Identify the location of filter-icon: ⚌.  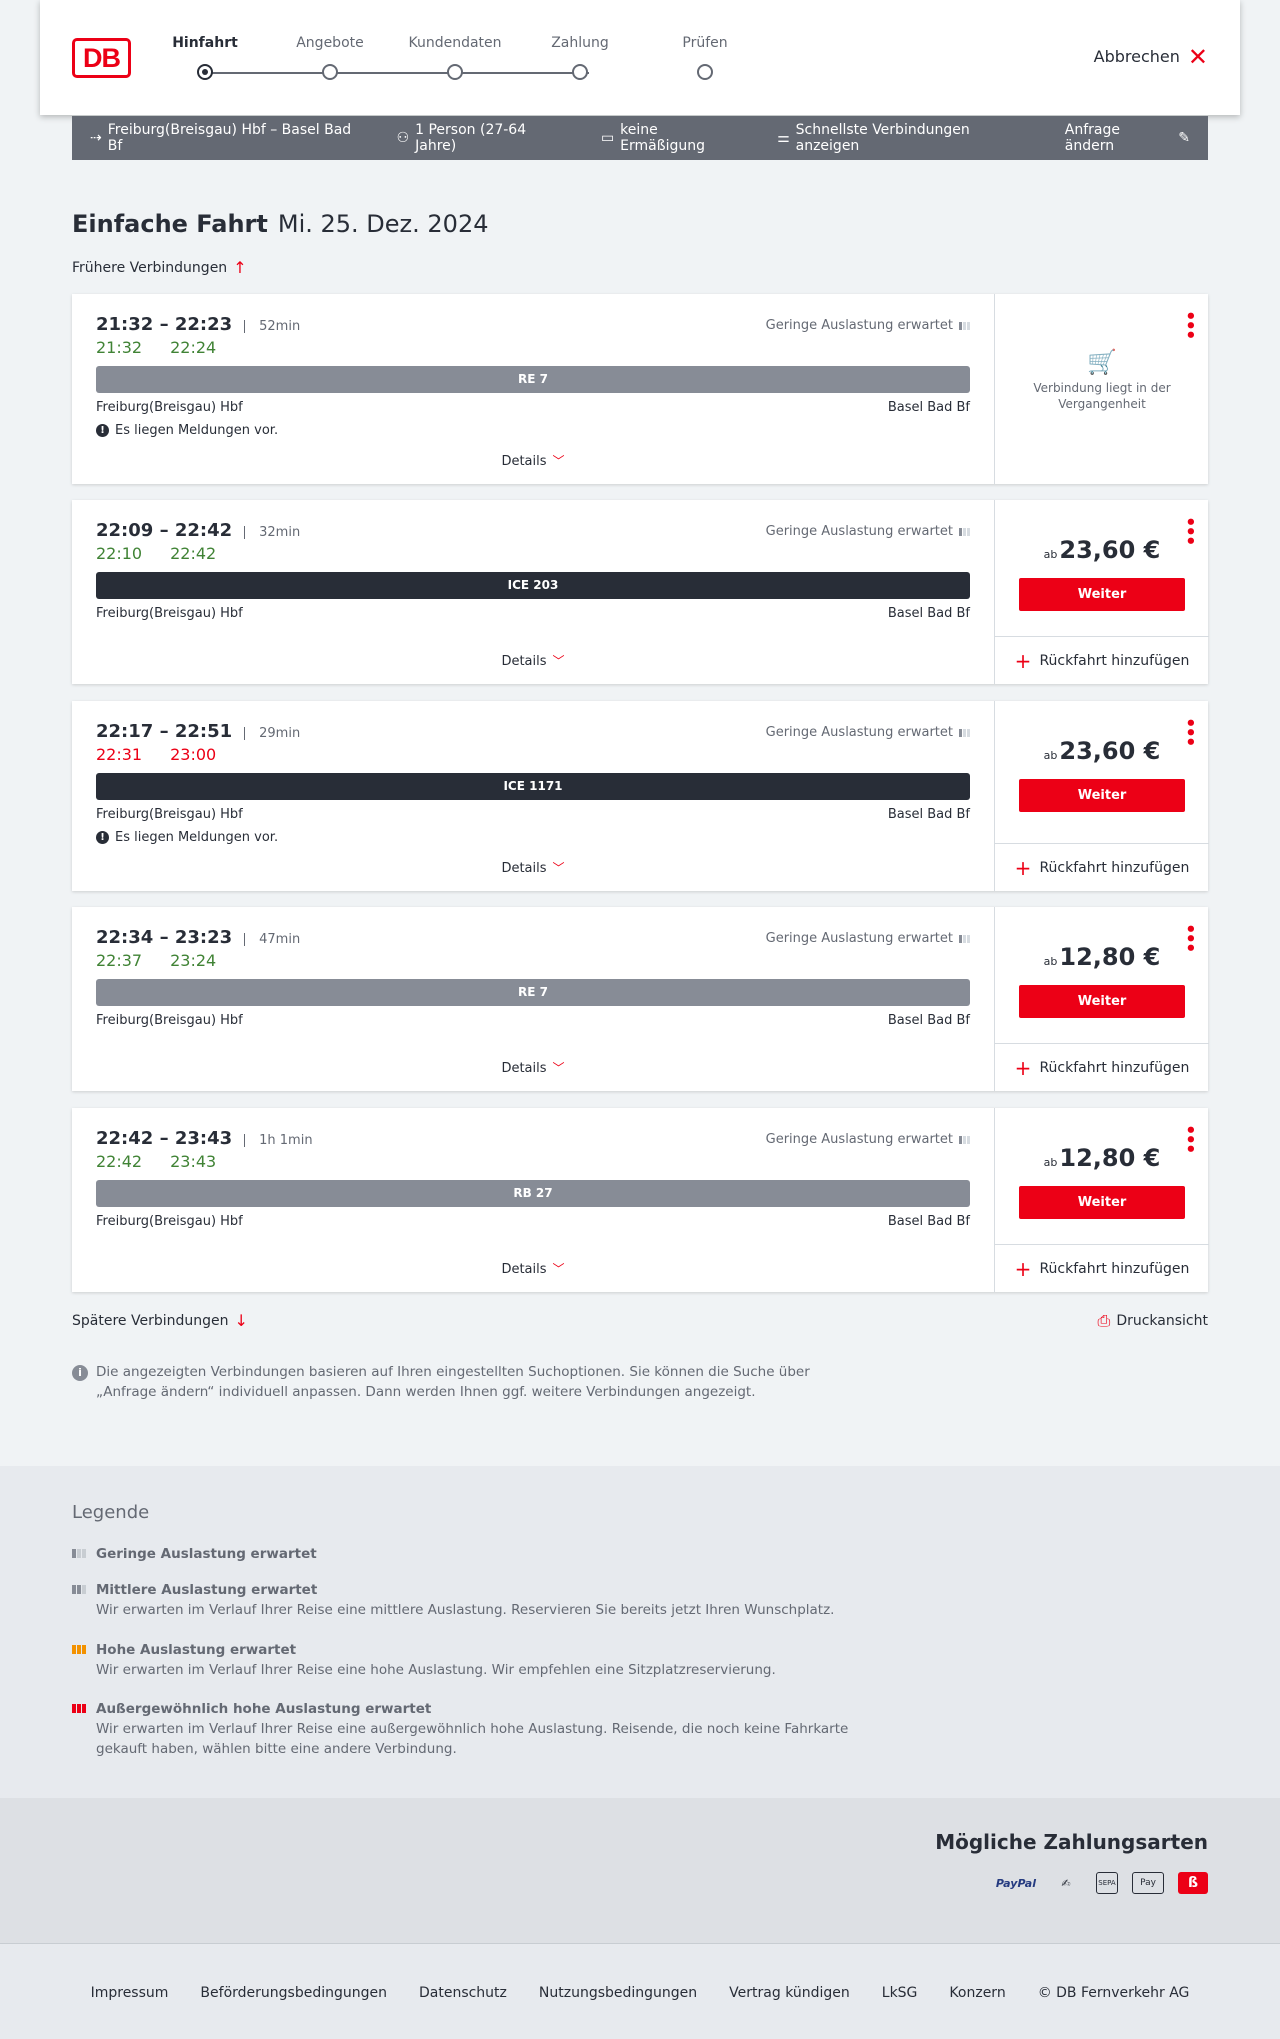
(783, 138).